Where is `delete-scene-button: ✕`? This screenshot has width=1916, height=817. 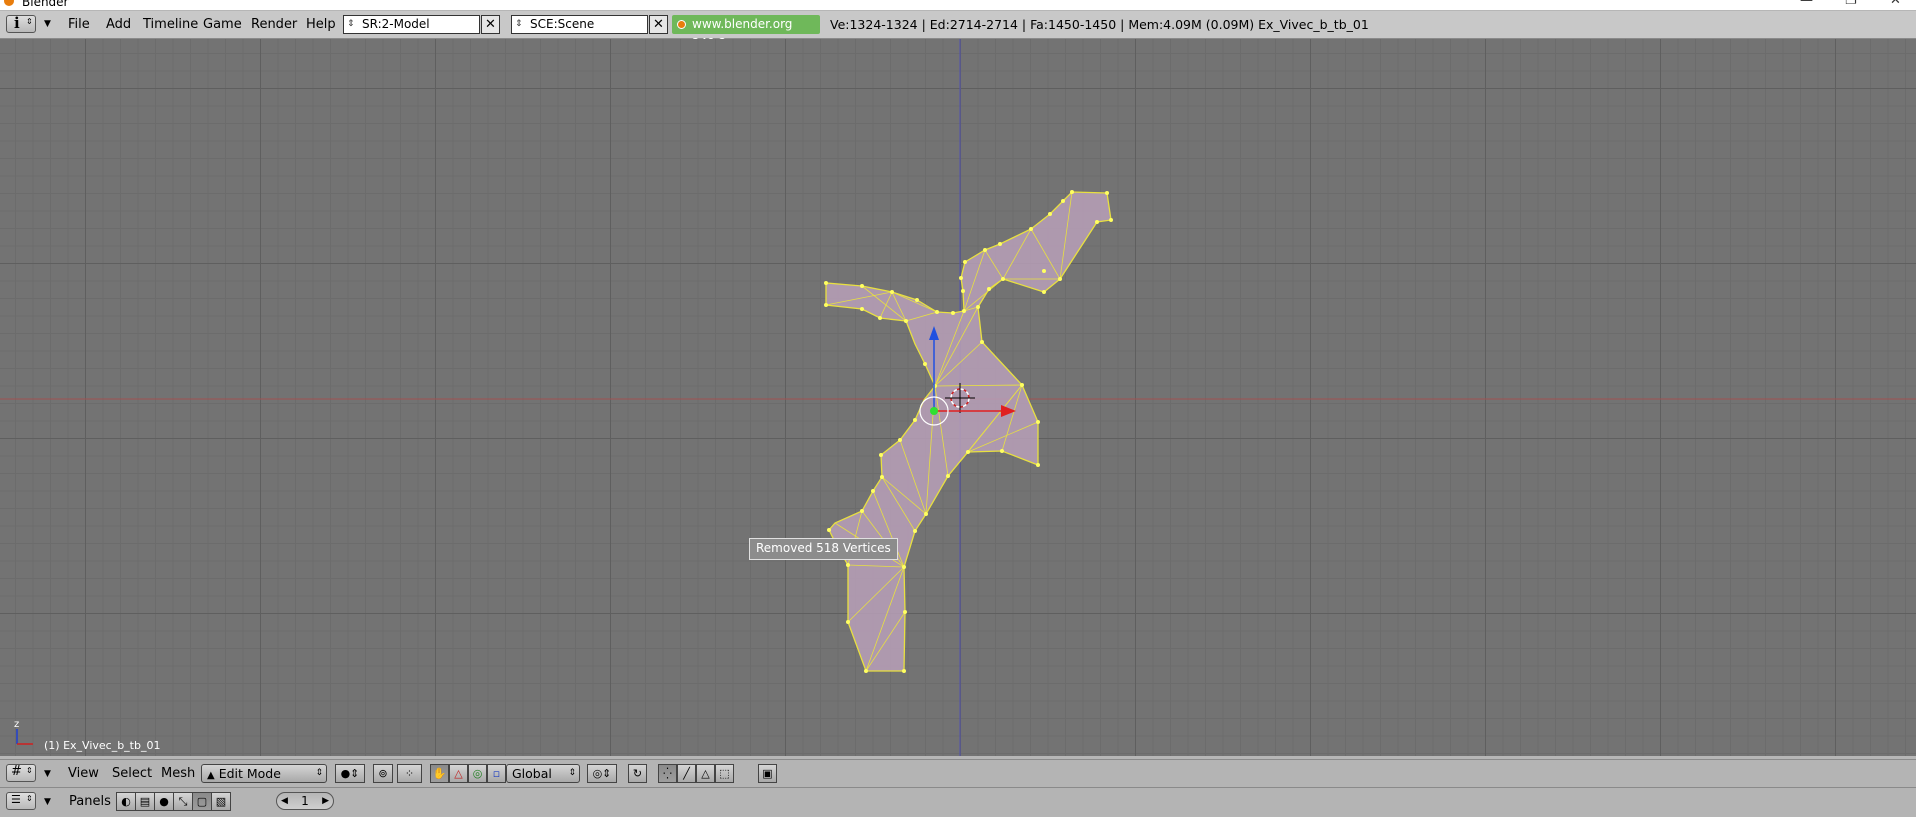
delete-scene-button: ✕ is located at coordinates (658, 24).